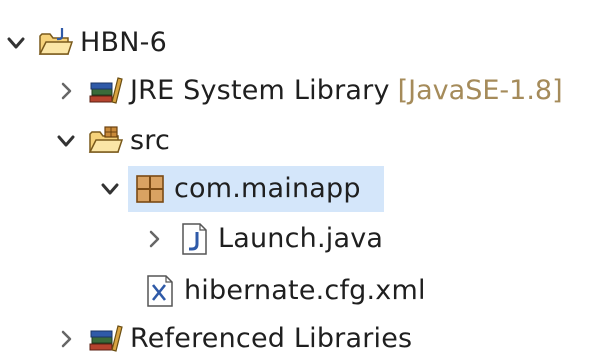  What do you see at coordinates (480, 90) in the screenshot?
I see `jre-version-decoration: [JavaSE-1.8]` at bounding box center [480, 90].